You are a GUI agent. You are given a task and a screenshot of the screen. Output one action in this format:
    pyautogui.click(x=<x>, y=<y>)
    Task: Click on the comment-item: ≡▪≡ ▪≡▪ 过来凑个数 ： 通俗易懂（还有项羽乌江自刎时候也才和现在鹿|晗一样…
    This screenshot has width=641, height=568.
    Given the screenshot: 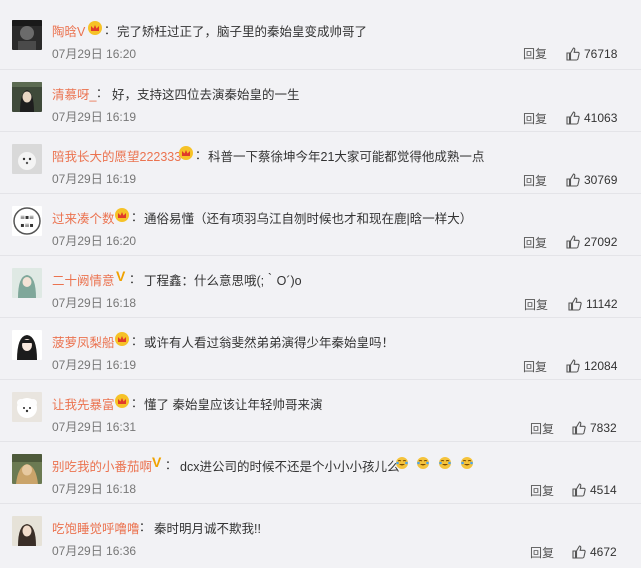 What is the action you would take?
    pyautogui.click(x=320, y=225)
    